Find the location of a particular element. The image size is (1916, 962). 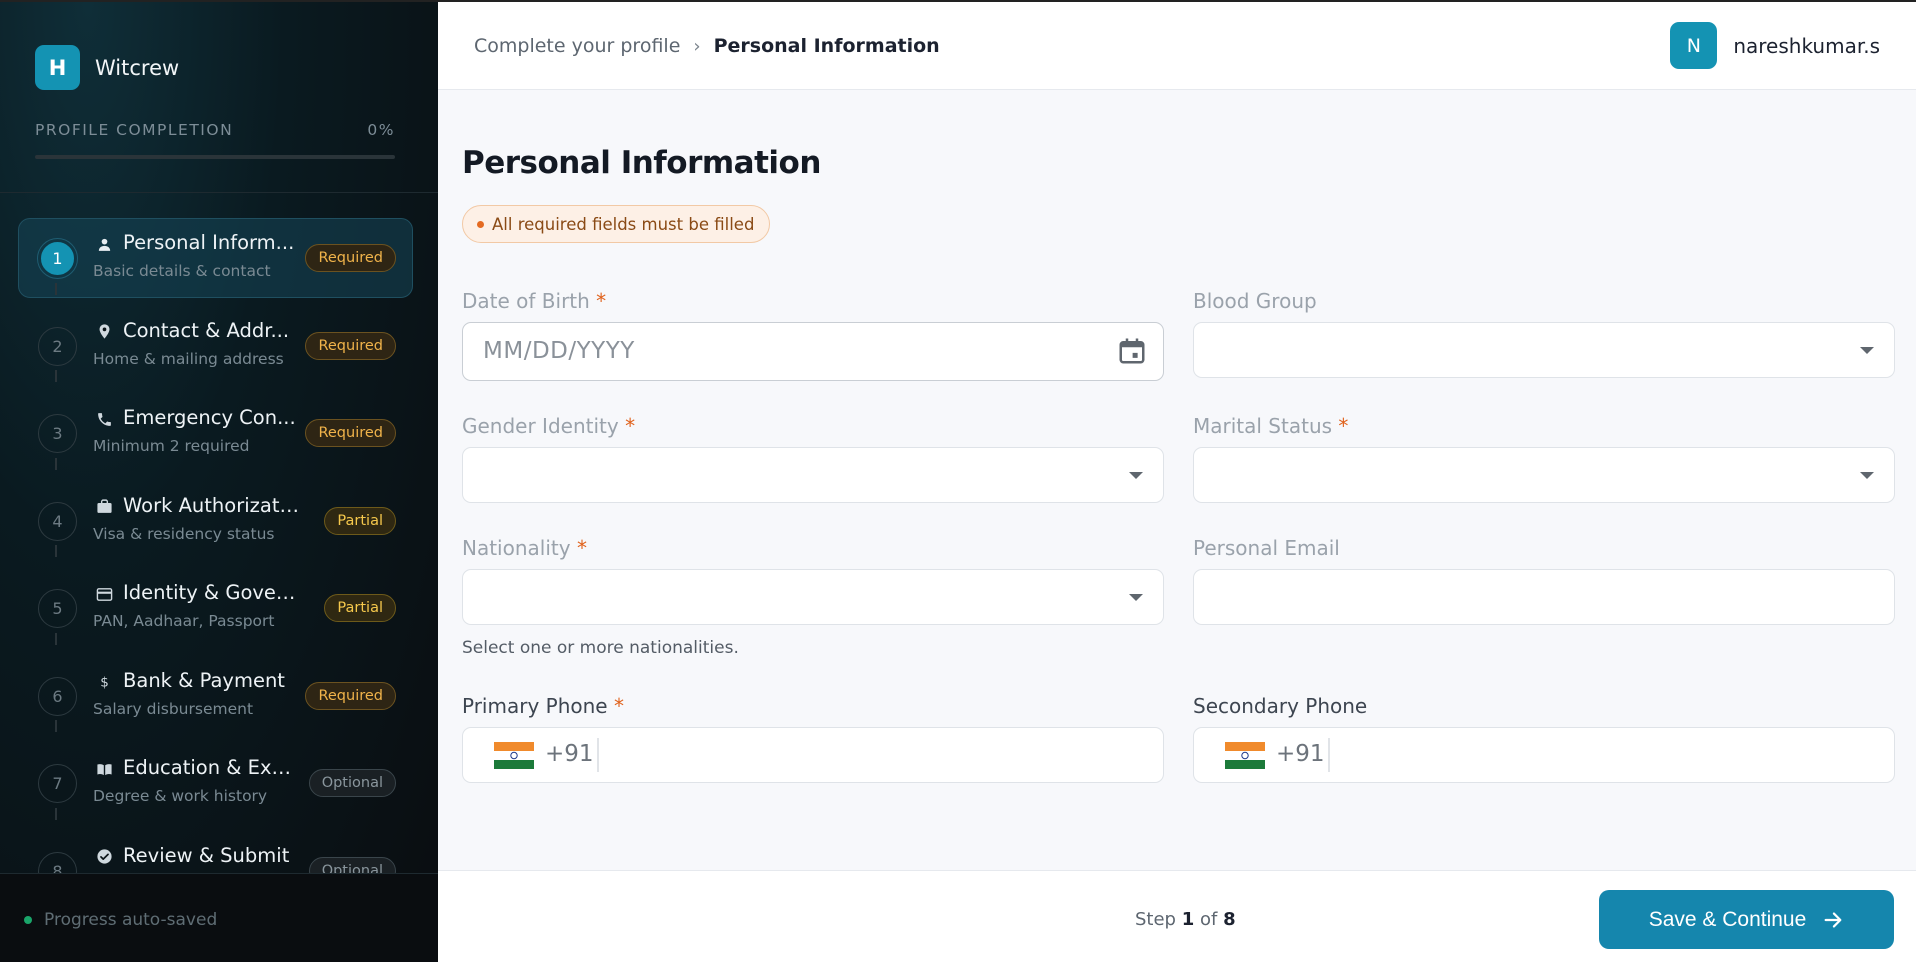

dob-placeholder: MM/DD/YYYY is located at coordinates (559, 351).